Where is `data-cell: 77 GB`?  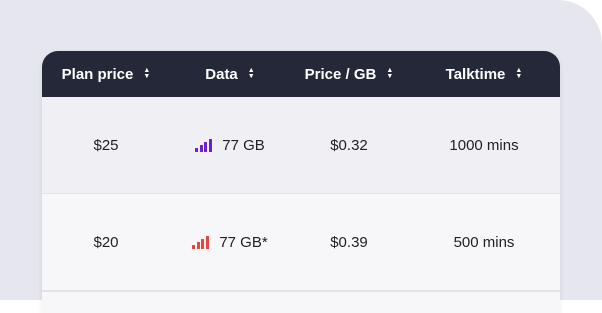 data-cell: 77 GB is located at coordinates (230, 145).